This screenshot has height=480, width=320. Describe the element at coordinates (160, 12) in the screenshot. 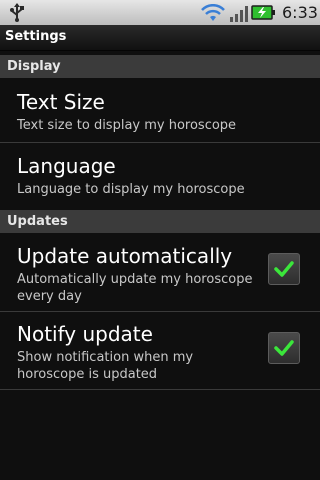

I see `status-bar: 6:33` at that location.